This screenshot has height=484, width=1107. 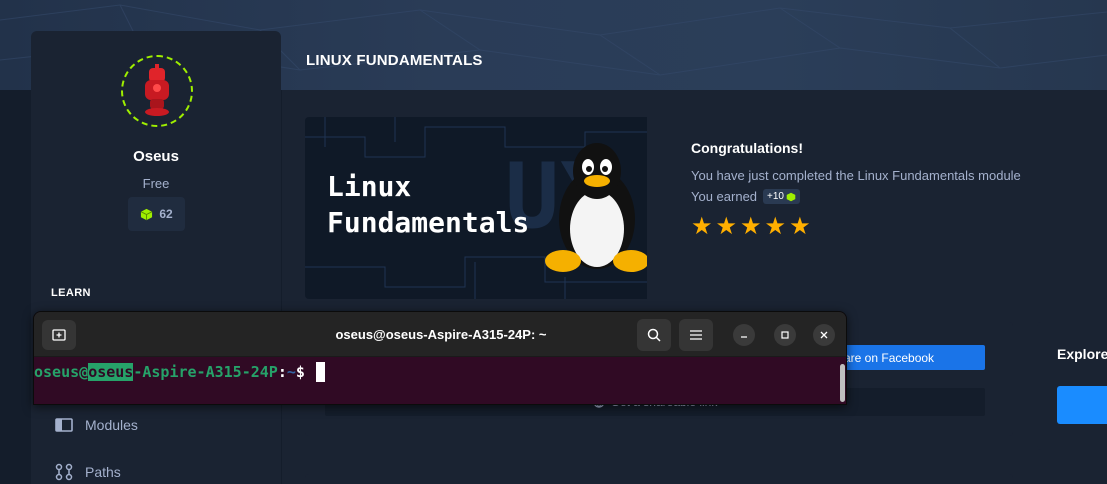 What do you see at coordinates (156, 214) in the screenshot?
I see `cubes-balance-badge: 62` at bounding box center [156, 214].